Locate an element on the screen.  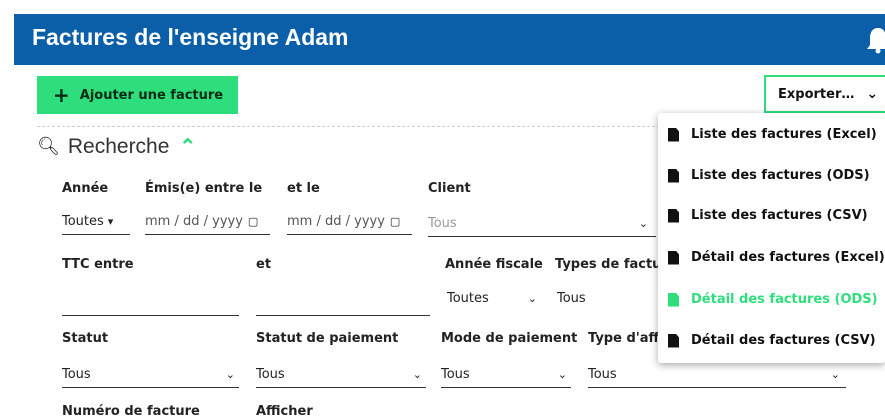
menu-item-invoice-detail-csv: Détail des factures (CSV) is located at coordinates (772, 340).